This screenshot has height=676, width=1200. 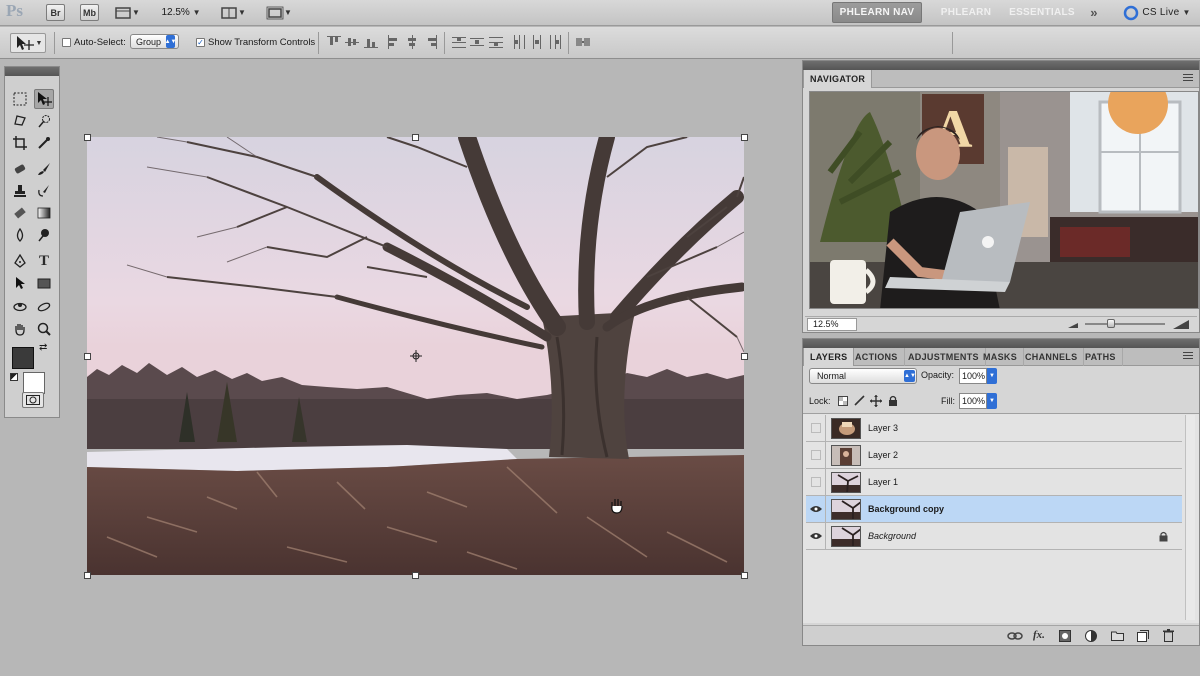 I want to click on lock-position-icon, so click(x=876, y=401).